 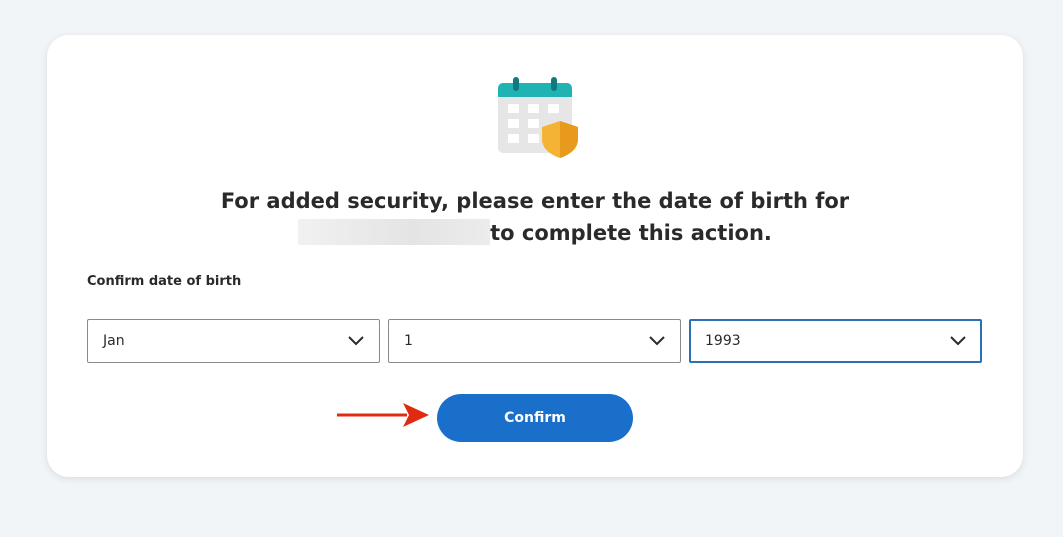 What do you see at coordinates (164, 281) in the screenshot?
I see `dob-label: Confirm date of birth` at bounding box center [164, 281].